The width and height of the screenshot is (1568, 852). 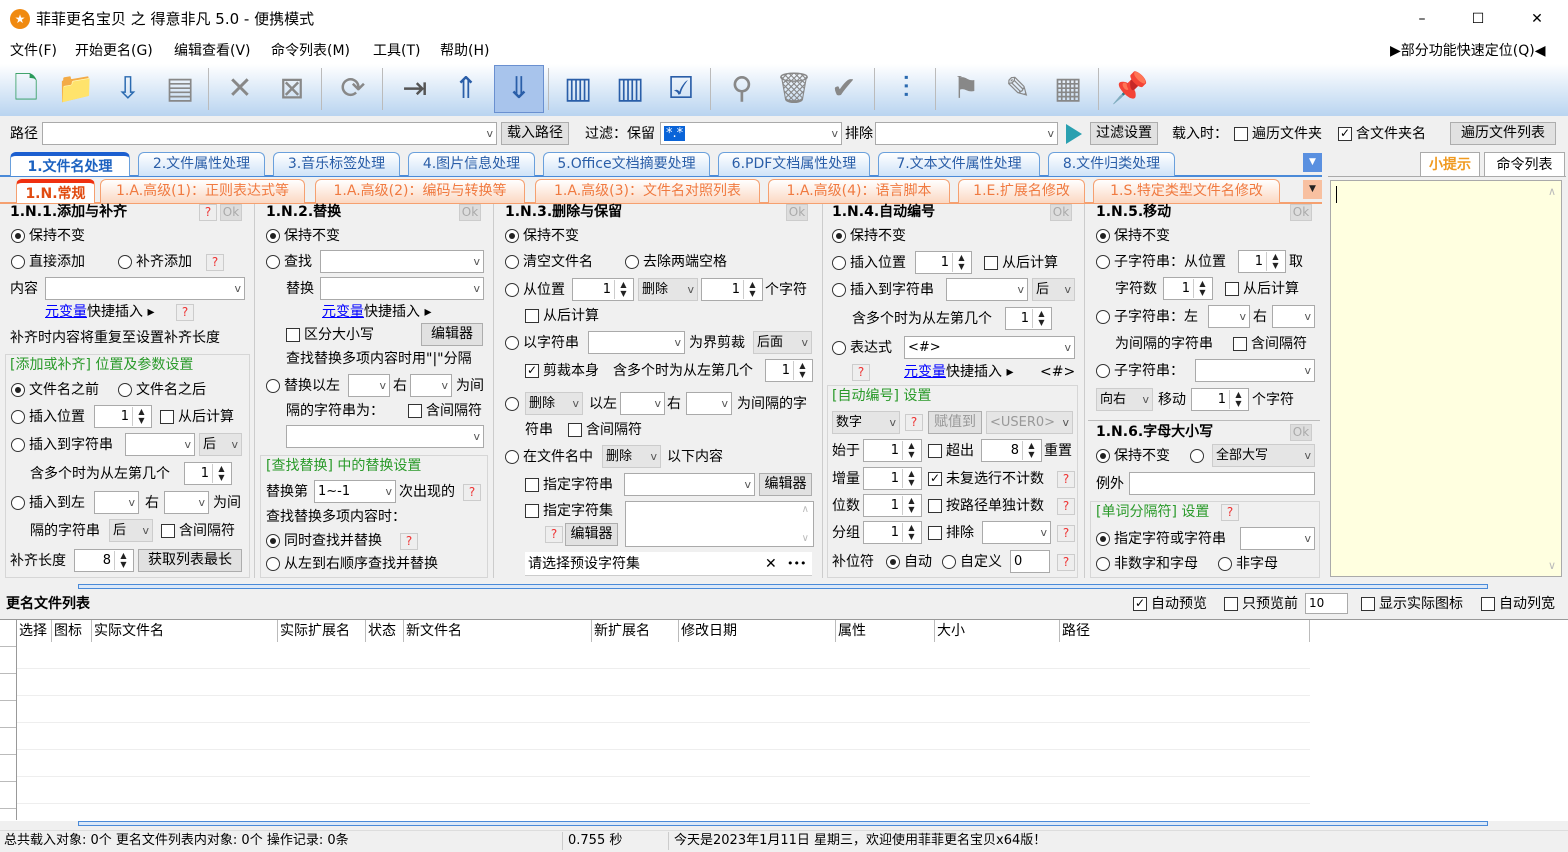 What do you see at coordinates (635, 631) in the screenshot?
I see `column-new-extension: 新扩展名` at bounding box center [635, 631].